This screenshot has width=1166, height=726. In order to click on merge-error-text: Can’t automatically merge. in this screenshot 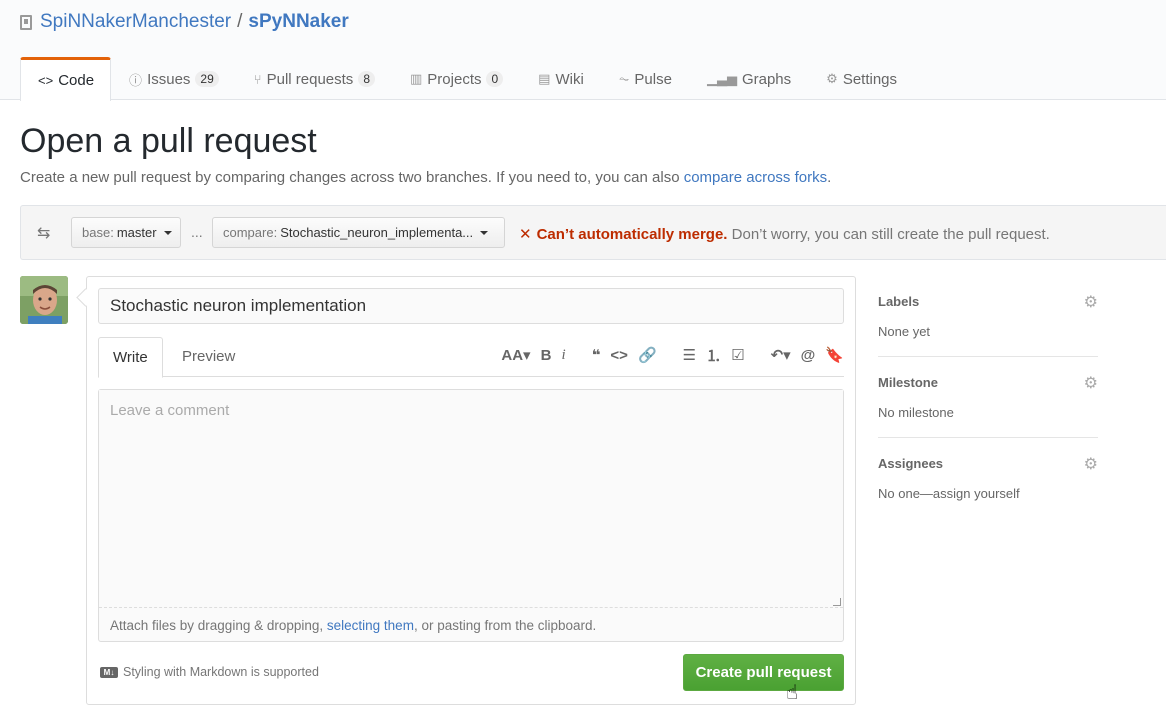, I will do `click(632, 234)`.